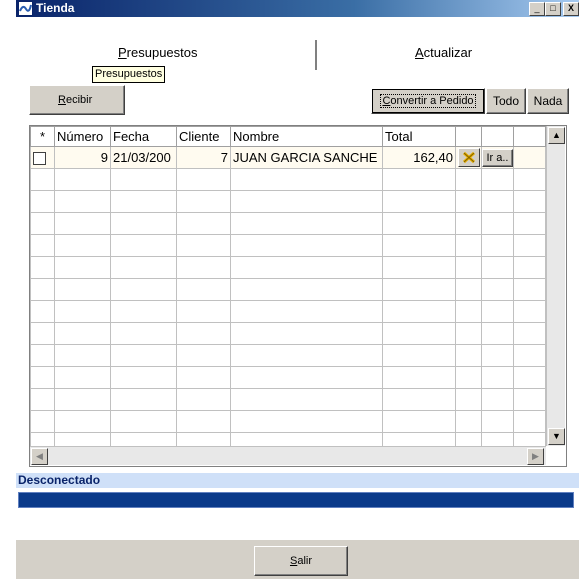 This screenshot has width=579, height=579. Describe the element at coordinates (304, 561) in the screenshot. I see `label: alir` at that location.